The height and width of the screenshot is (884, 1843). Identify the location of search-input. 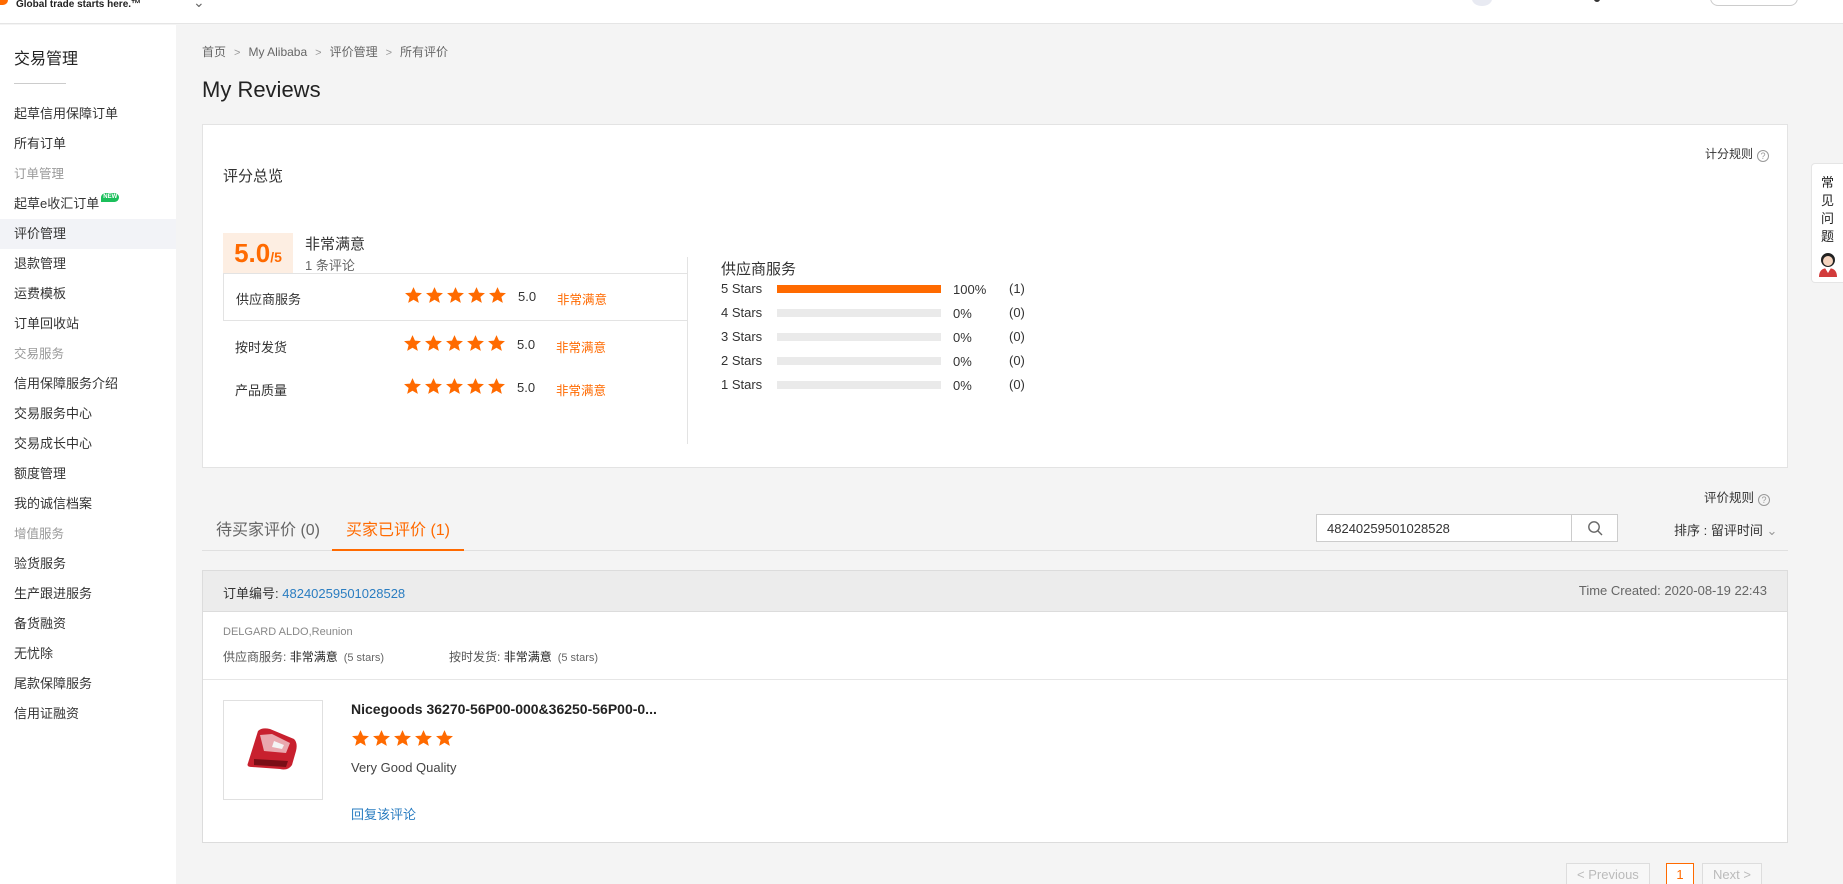
(1445, 528).